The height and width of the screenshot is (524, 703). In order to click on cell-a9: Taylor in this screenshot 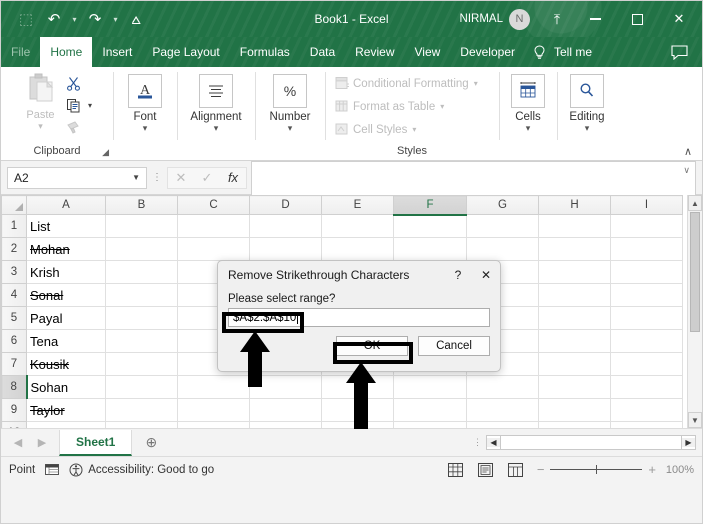, I will do `click(66, 410)`.